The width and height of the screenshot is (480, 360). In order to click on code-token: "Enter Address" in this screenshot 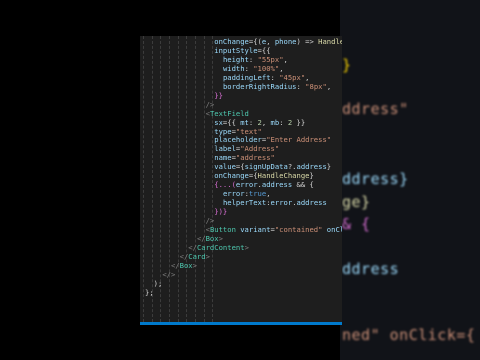, I will do `click(299, 140)`.